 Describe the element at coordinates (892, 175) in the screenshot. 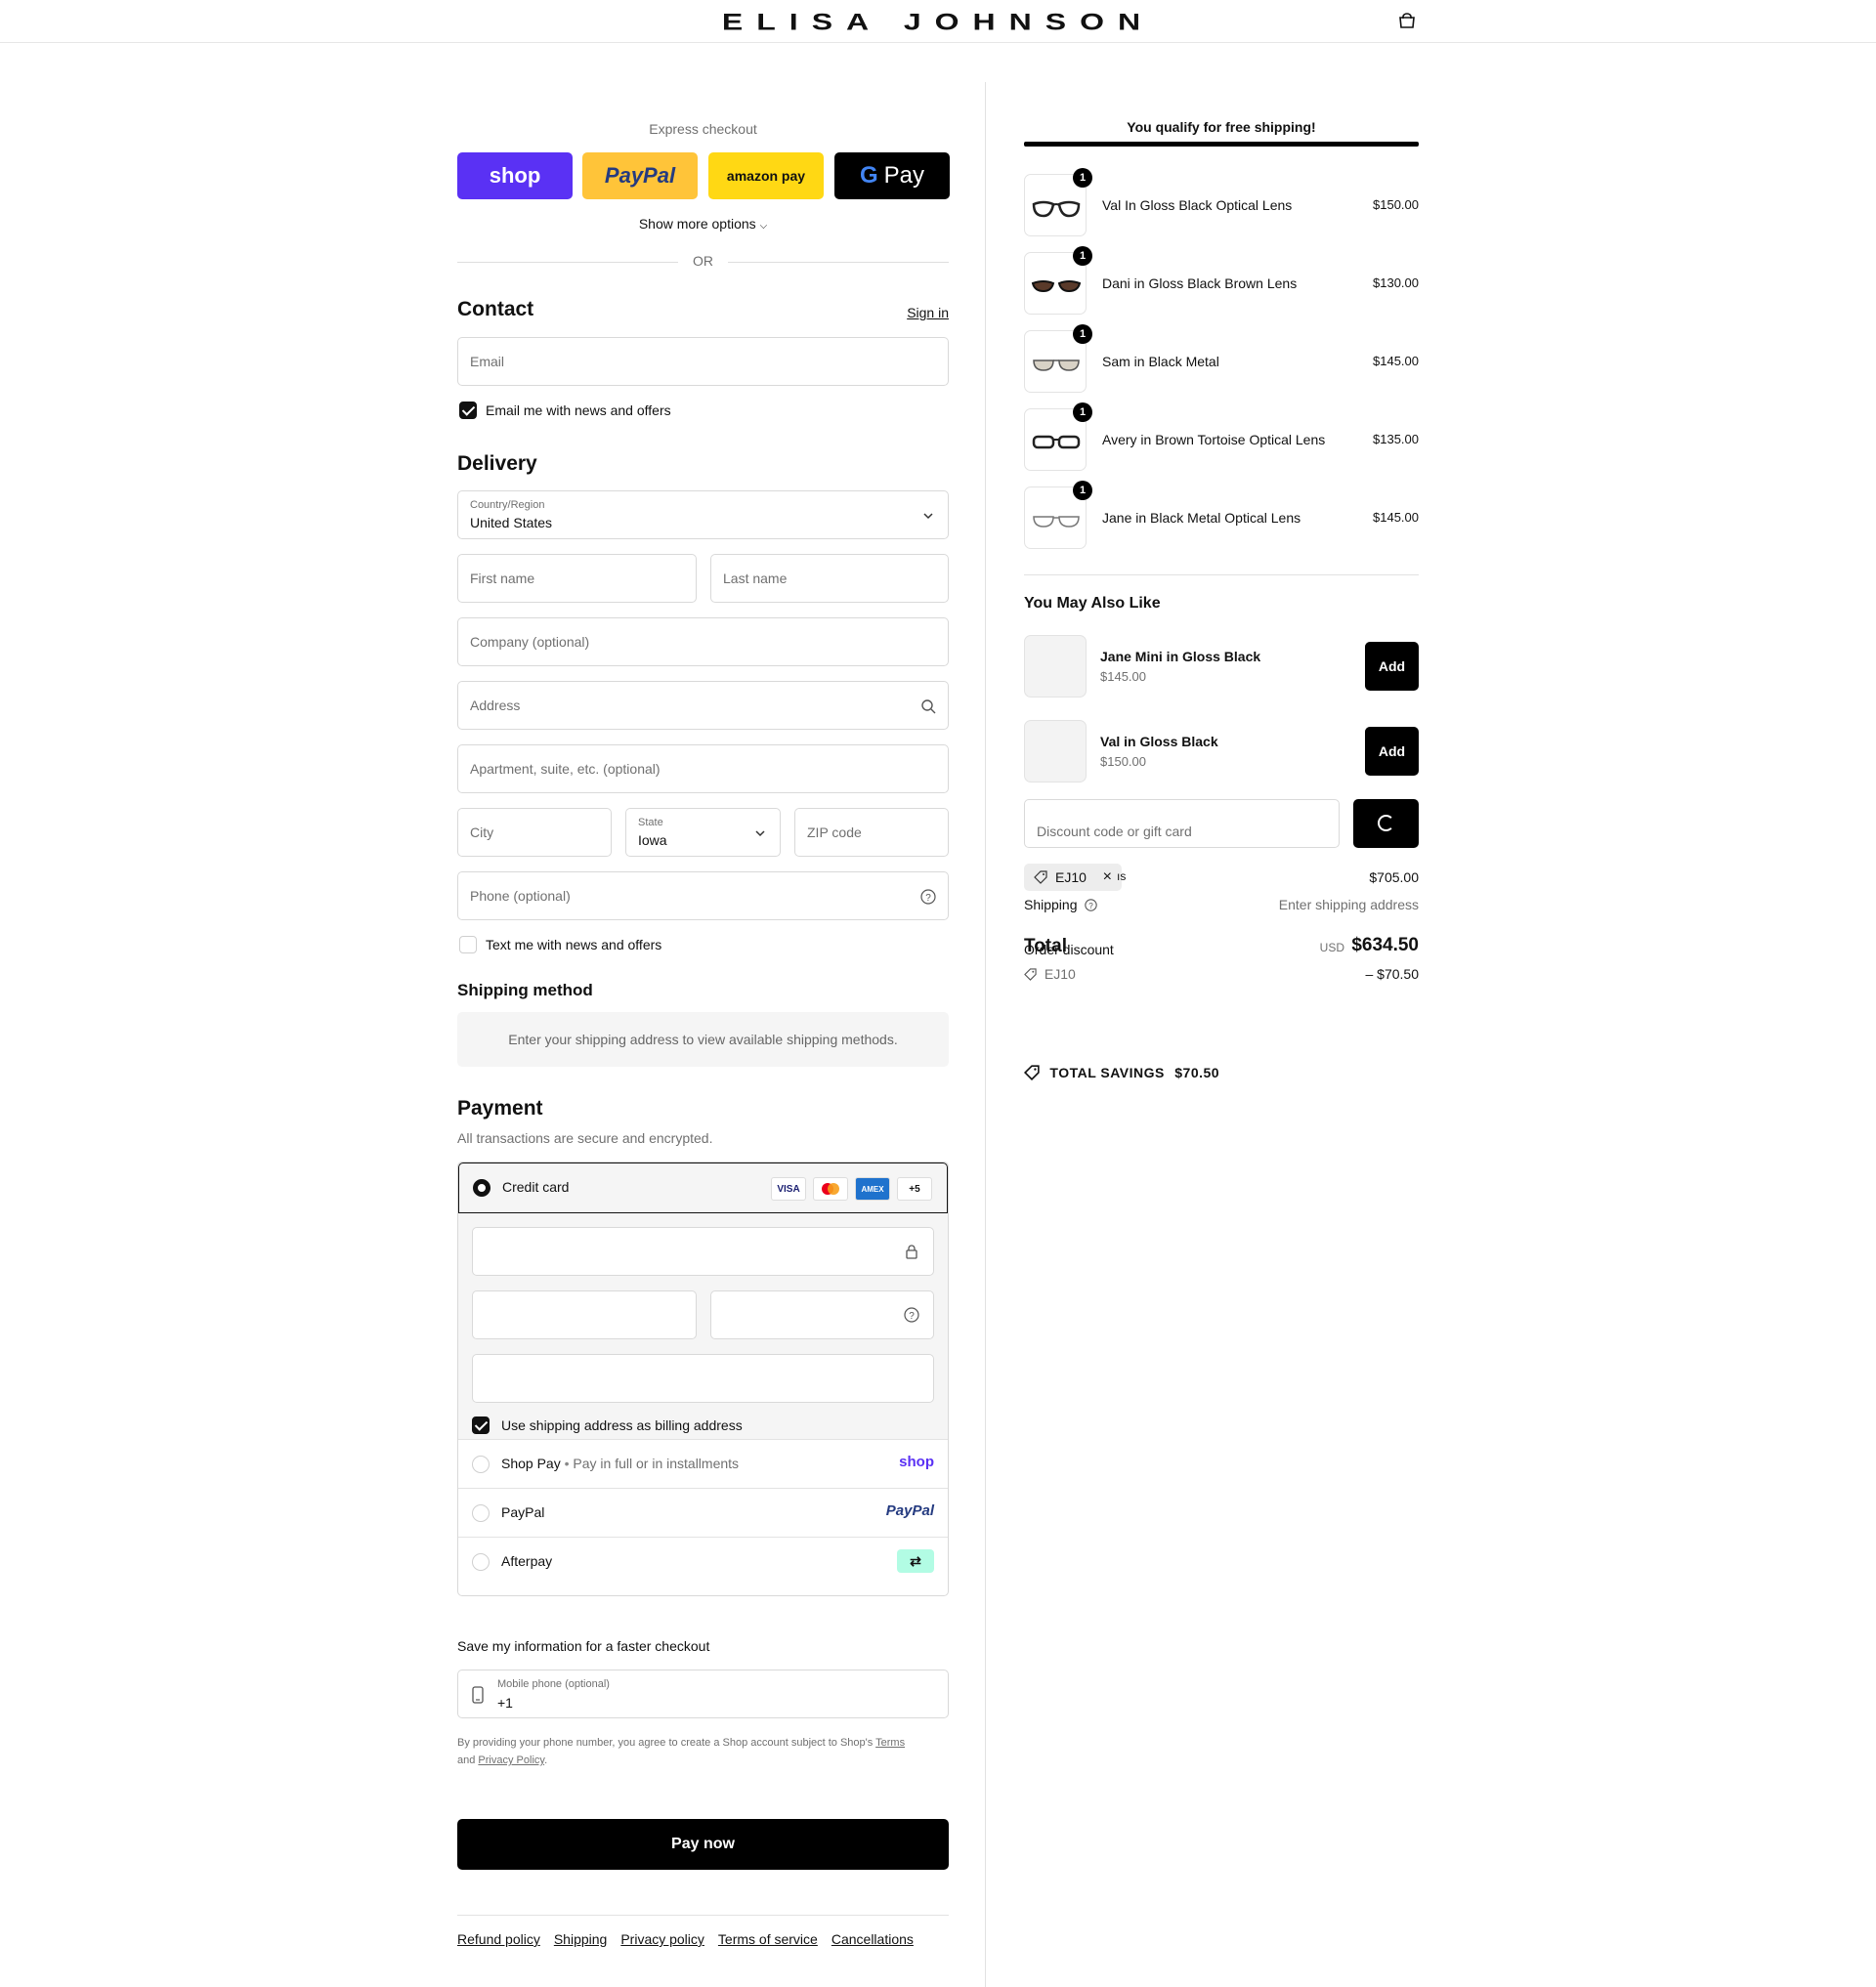

I see `google-pay-express-button: G Pay` at that location.